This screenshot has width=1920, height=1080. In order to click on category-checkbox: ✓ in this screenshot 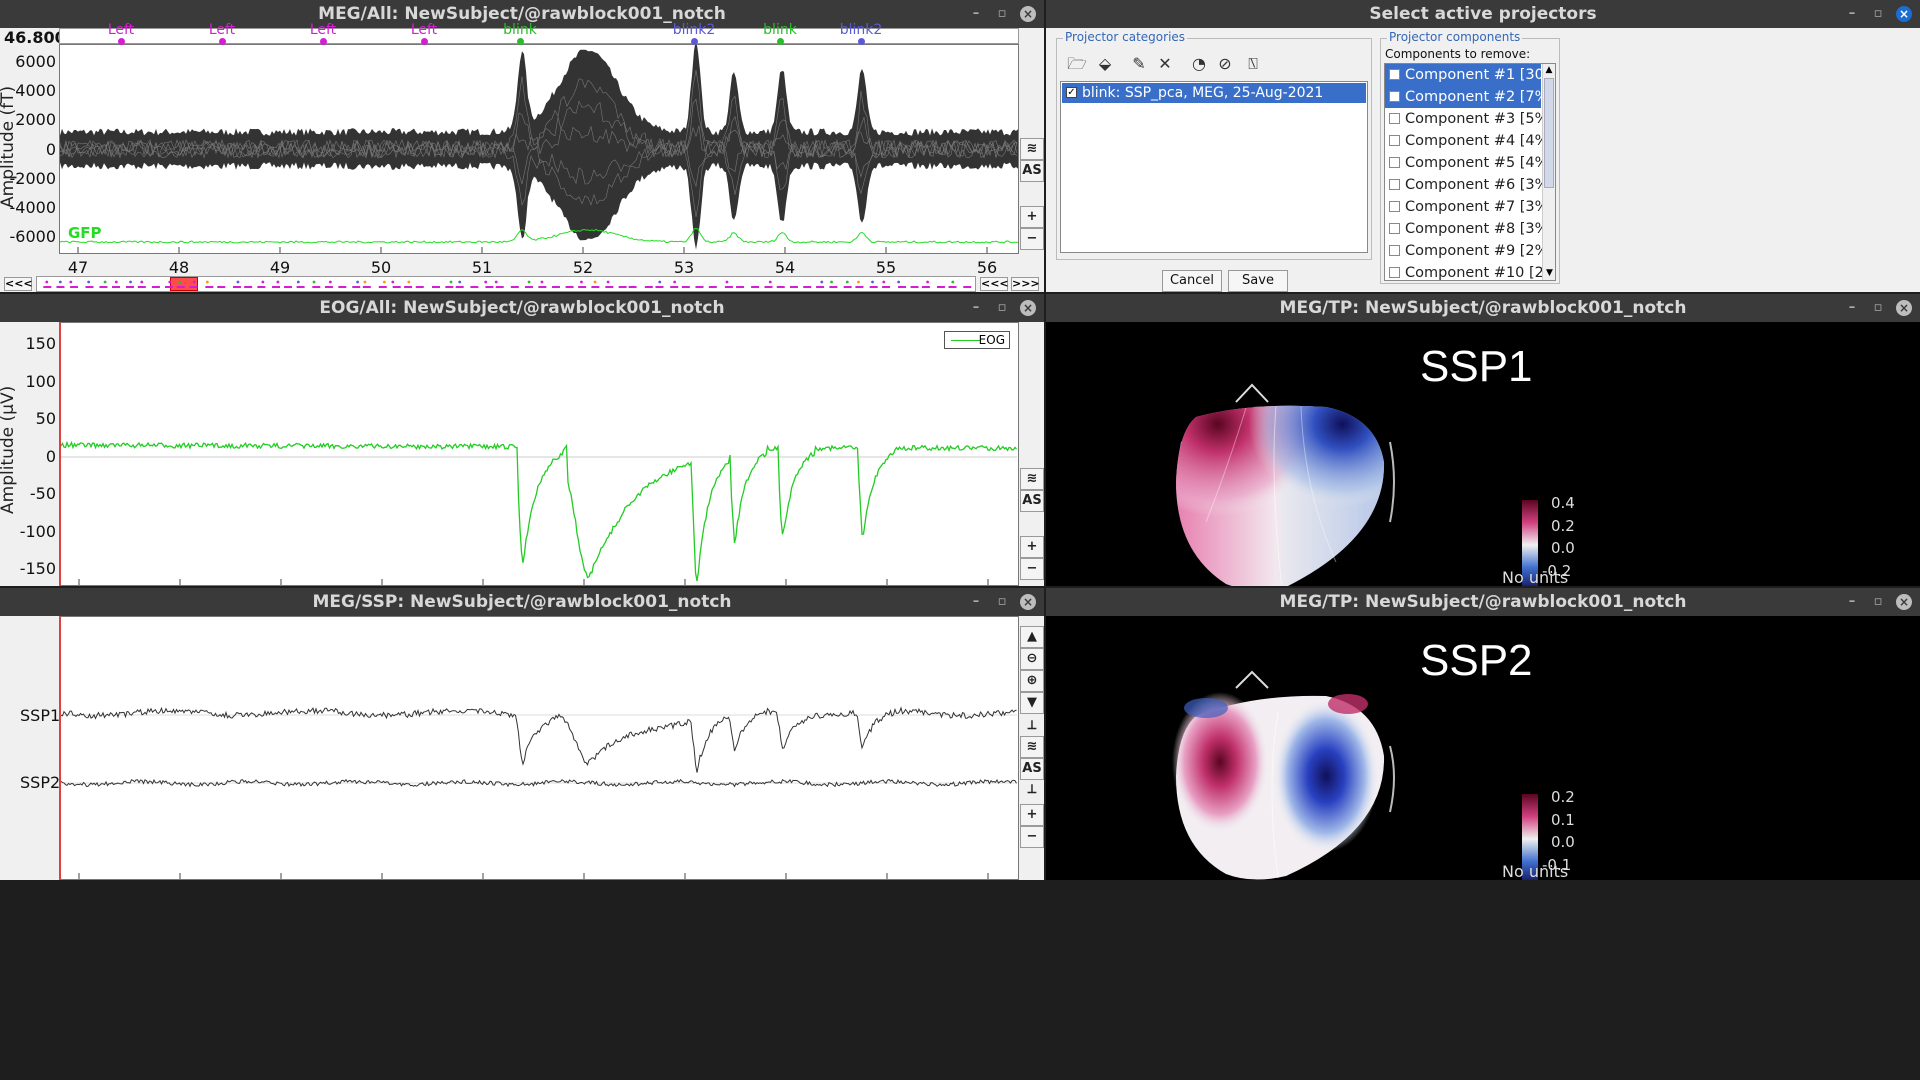, I will do `click(1071, 92)`.